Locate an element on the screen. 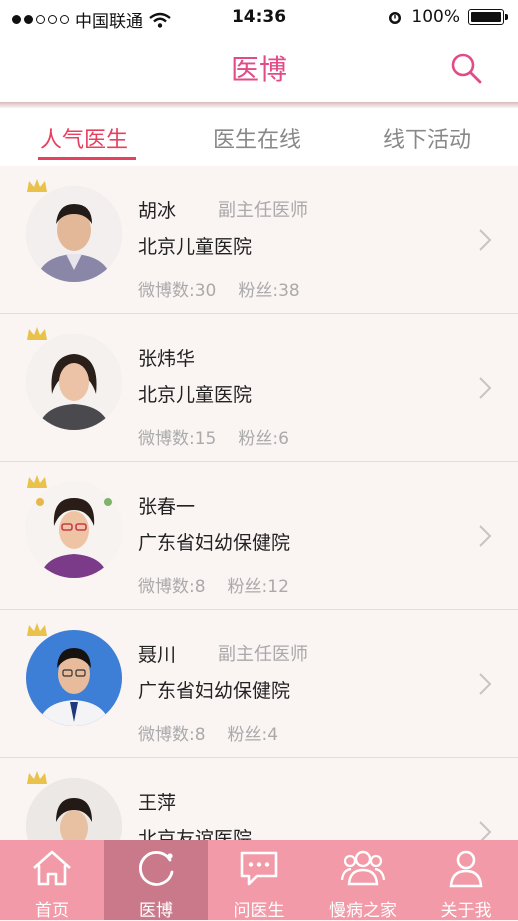 The image size is (518, 921). battery-icon is located at coordinates (488, 17).